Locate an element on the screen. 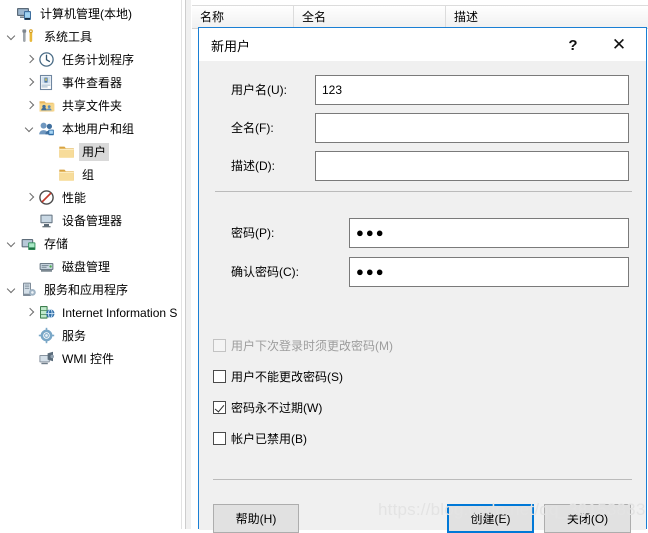  column-header-name: 名称 is located at coordinates (243, 17).